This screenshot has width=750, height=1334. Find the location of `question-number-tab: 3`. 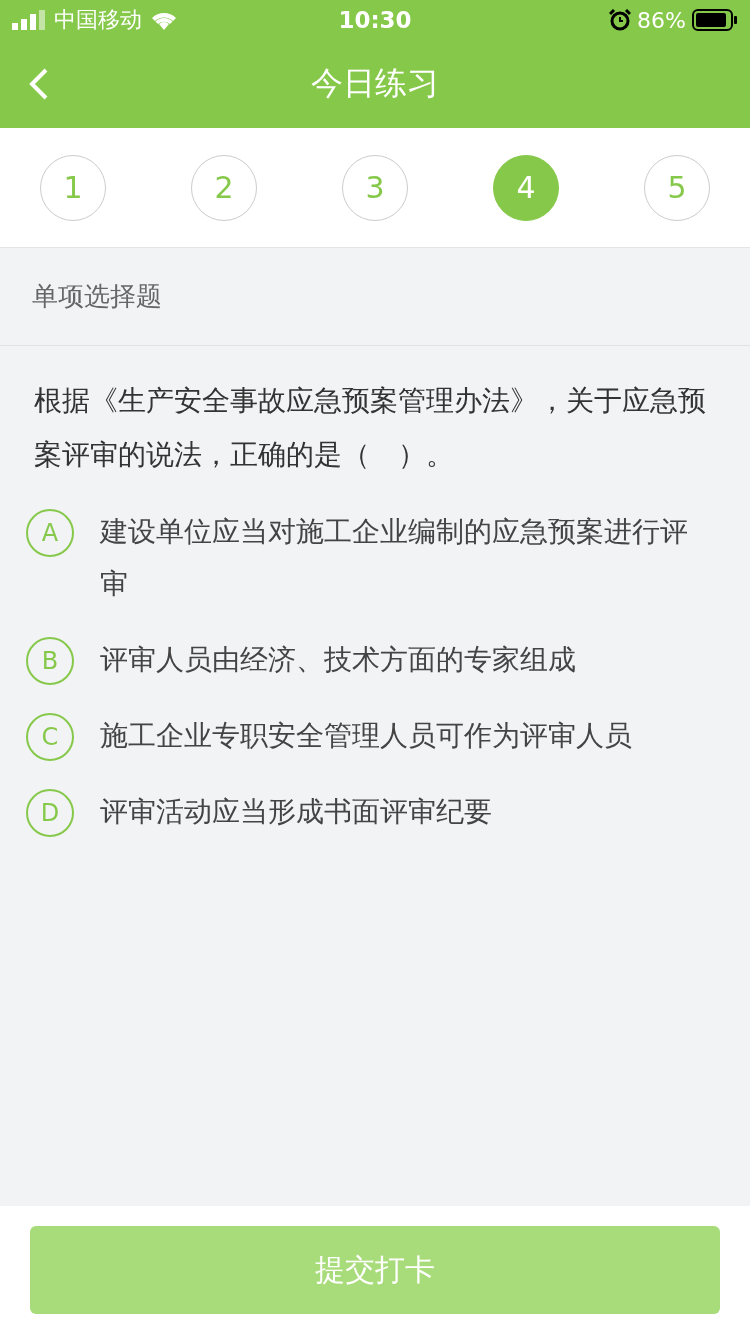

question-number-tab: 3 is located at coordinates (375, 187).